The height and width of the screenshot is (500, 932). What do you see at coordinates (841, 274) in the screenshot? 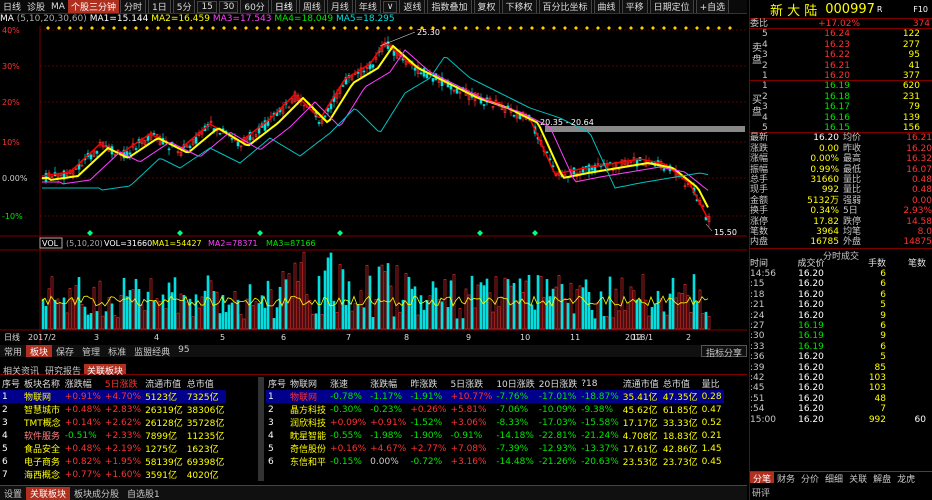
I see `tick-row: 14:56 16.20 6` at bounding box center [841, 274].